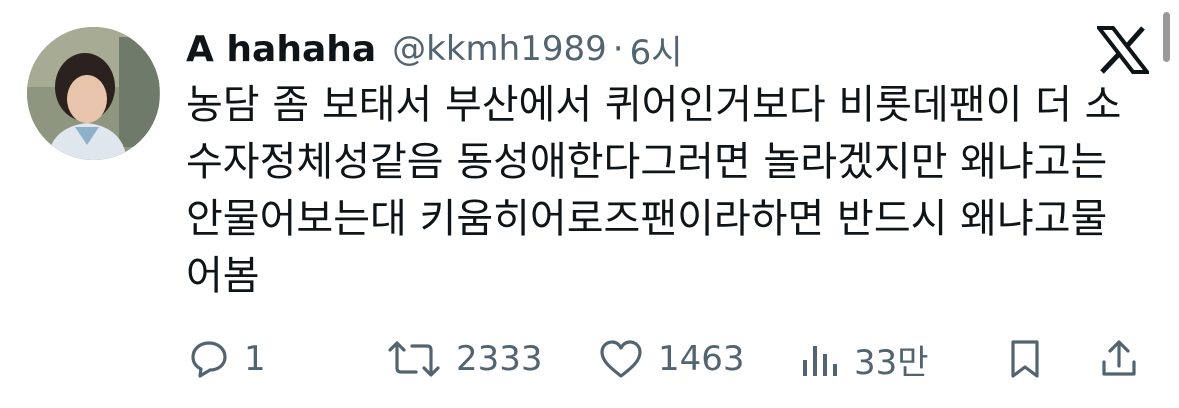 This screenshot has width=1179, height=408. I want to click on bookmark-button, so click(1025, 359).